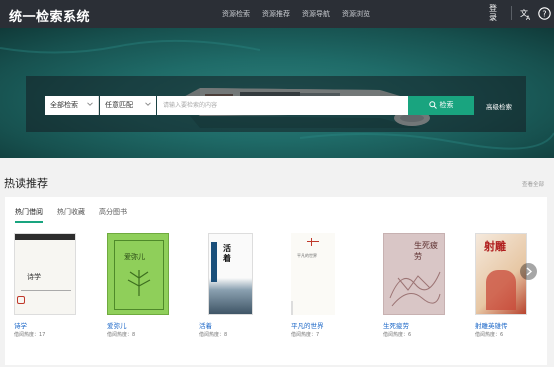  What do you see at coordinates (511, 13) in the screenshot?
I see `header-divider` at bounding box center [511, 13].